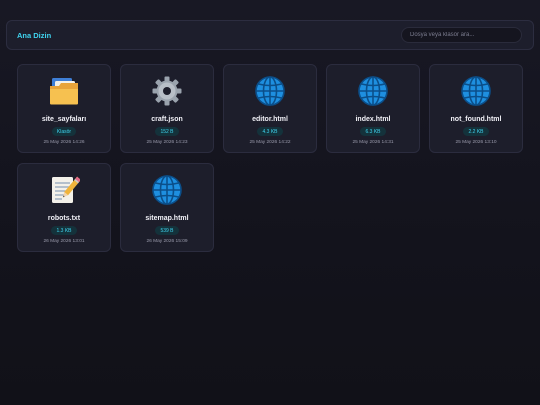 This screenshot has width=540, height=405. What do you see at coordinates (373, 142) in the screenshot?
I see `file-date: 25 May 2026 14:31` at bounding box center [373, 142].